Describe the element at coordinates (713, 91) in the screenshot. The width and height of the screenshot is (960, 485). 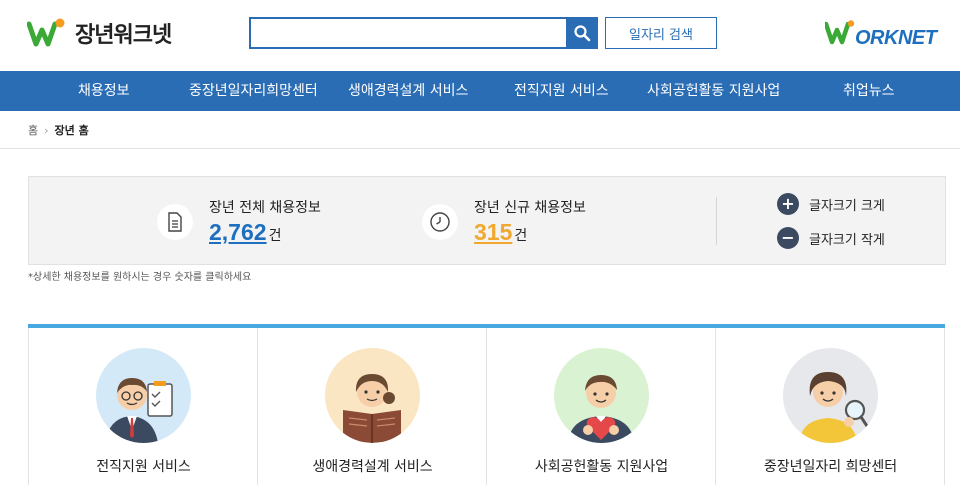
I see `nav-item-social-contribution: 사회공헌활동 지원사업` at that location.